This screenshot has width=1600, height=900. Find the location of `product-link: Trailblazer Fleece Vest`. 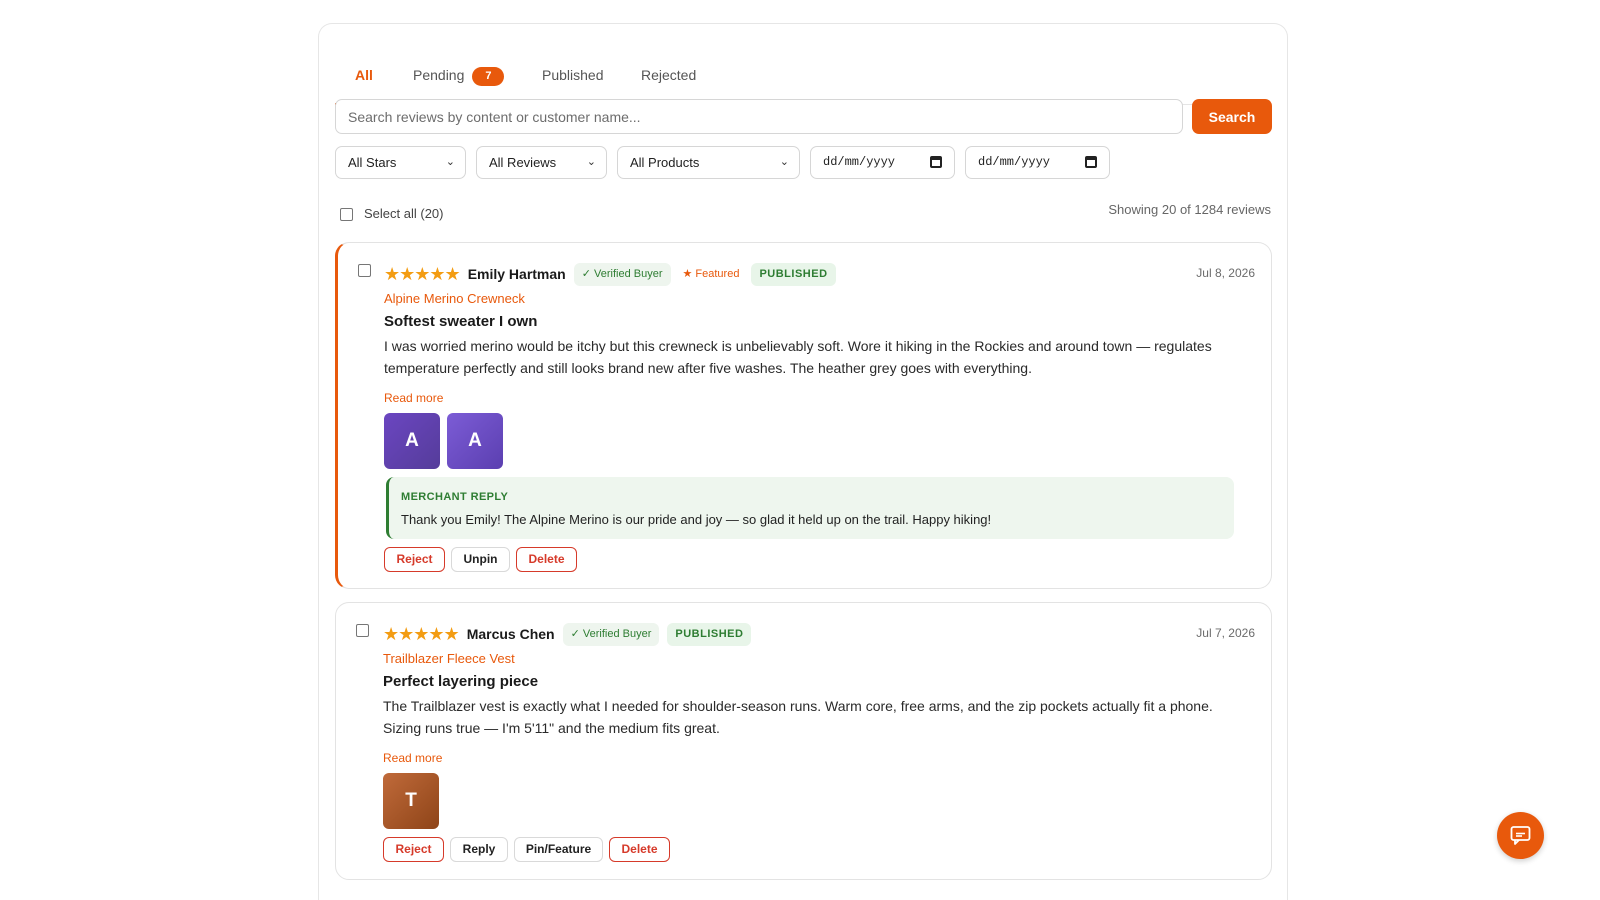

product-link: Trailblazer Fleece Vest is located at coordinates (449, 658).